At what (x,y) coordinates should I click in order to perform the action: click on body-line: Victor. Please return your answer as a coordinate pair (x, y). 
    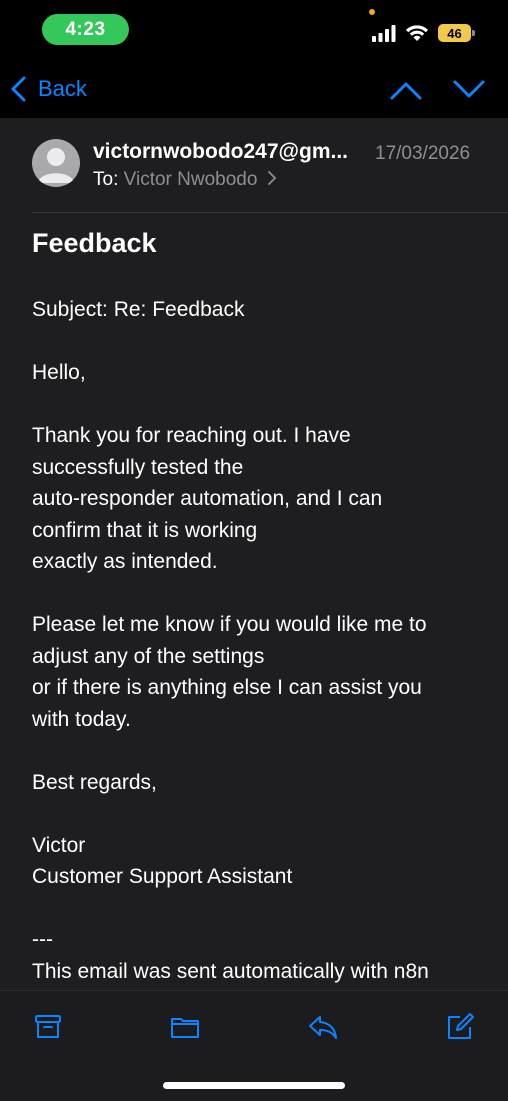
    Looking at the image, I should click on (59, 845).